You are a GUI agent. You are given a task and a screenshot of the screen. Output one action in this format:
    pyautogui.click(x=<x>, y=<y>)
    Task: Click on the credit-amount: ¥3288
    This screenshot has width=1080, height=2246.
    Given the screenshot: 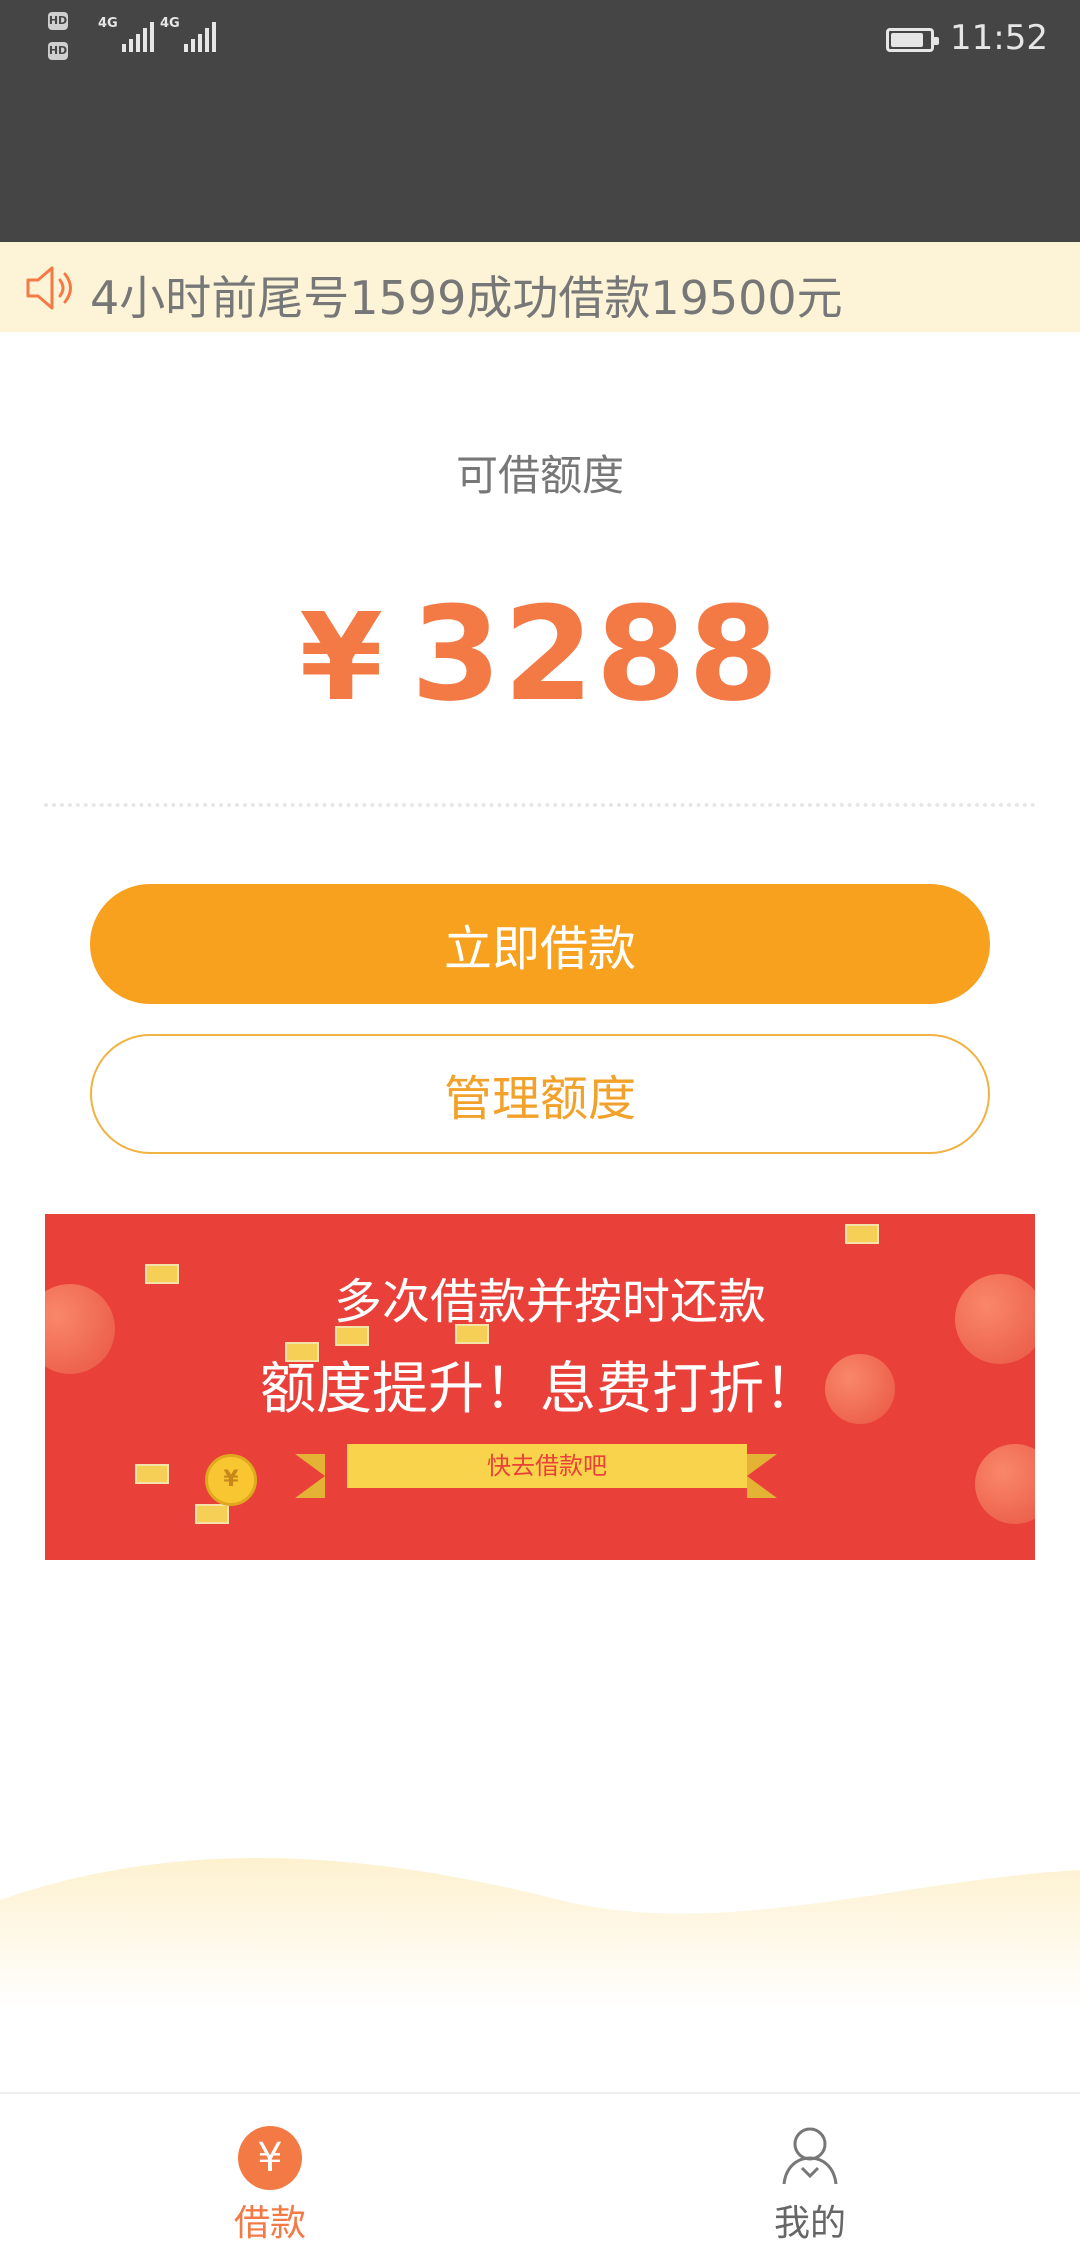 What is the action you would take?
    pyautogui.click(x=540, y=654)
    